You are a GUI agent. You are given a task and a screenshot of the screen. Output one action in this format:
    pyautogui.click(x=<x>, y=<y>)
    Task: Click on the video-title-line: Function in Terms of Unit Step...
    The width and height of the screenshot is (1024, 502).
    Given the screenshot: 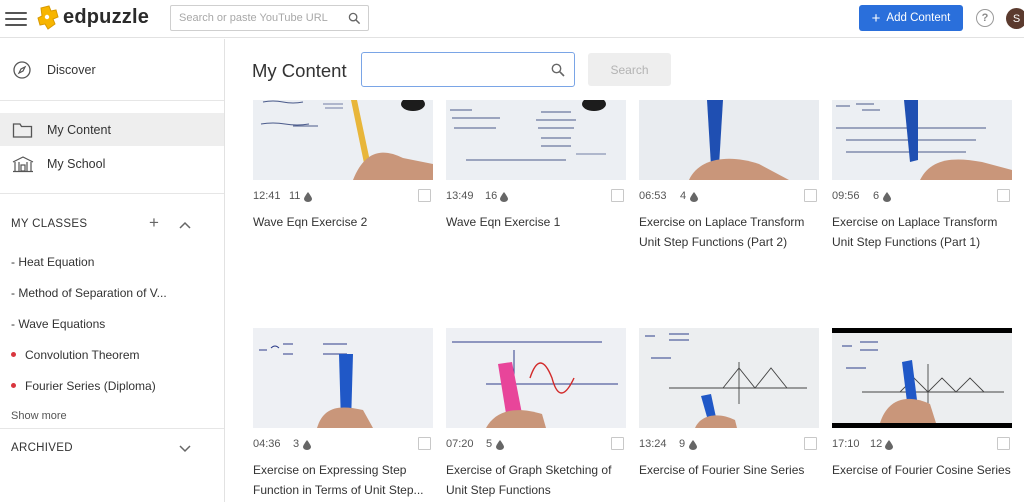 What is the action you would take?
    pyautogui.click(x=338, y=490)
    